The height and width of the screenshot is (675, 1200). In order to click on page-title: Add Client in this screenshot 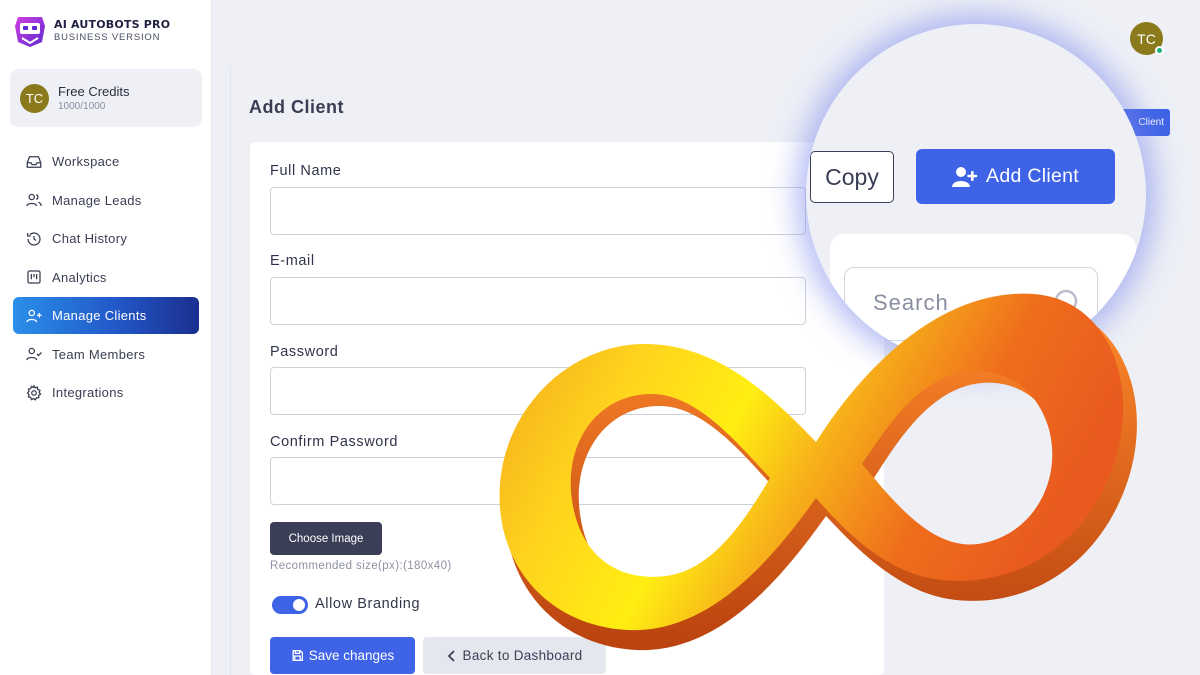, I will do `click(296, 107)`.